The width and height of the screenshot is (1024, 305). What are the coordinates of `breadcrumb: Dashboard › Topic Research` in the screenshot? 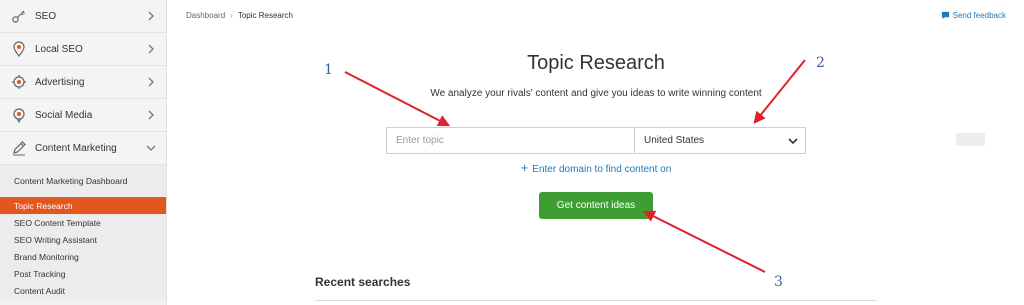 It's located at (239, 15).